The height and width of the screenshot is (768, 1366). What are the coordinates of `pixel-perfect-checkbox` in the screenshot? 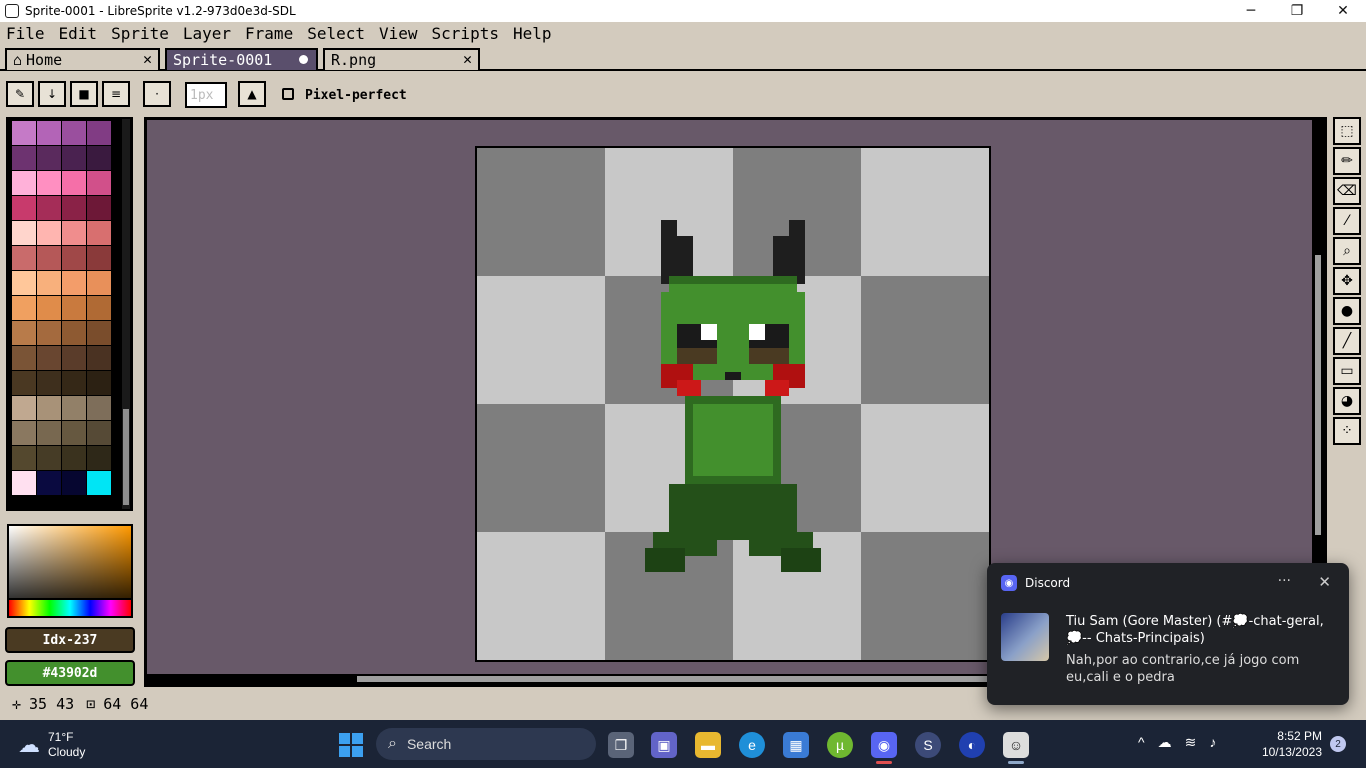 It's located at (288, 94).